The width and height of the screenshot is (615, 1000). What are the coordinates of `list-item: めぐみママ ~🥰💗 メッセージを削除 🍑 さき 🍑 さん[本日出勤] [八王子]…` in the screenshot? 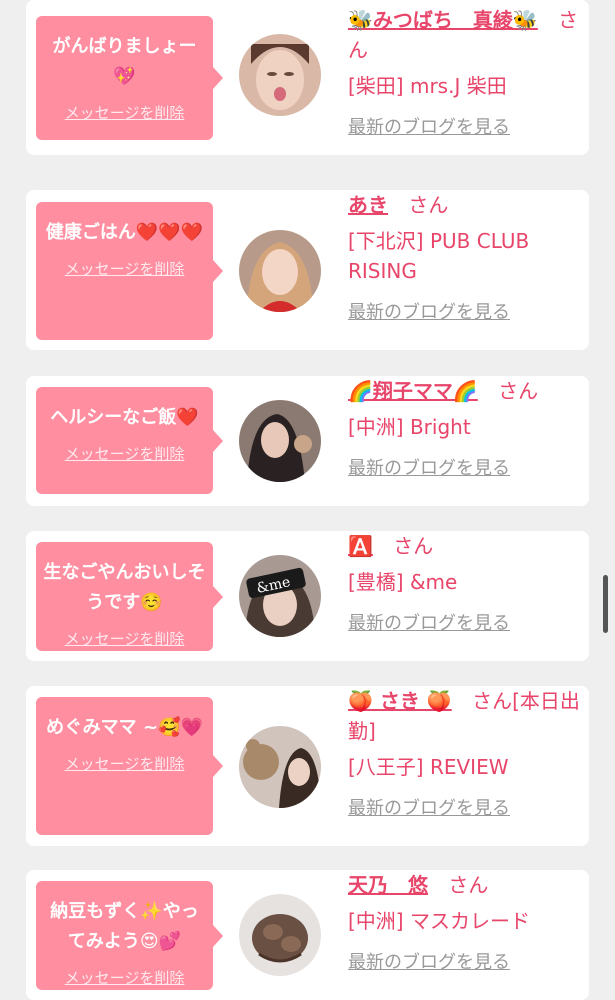 It's located at (307, 766).